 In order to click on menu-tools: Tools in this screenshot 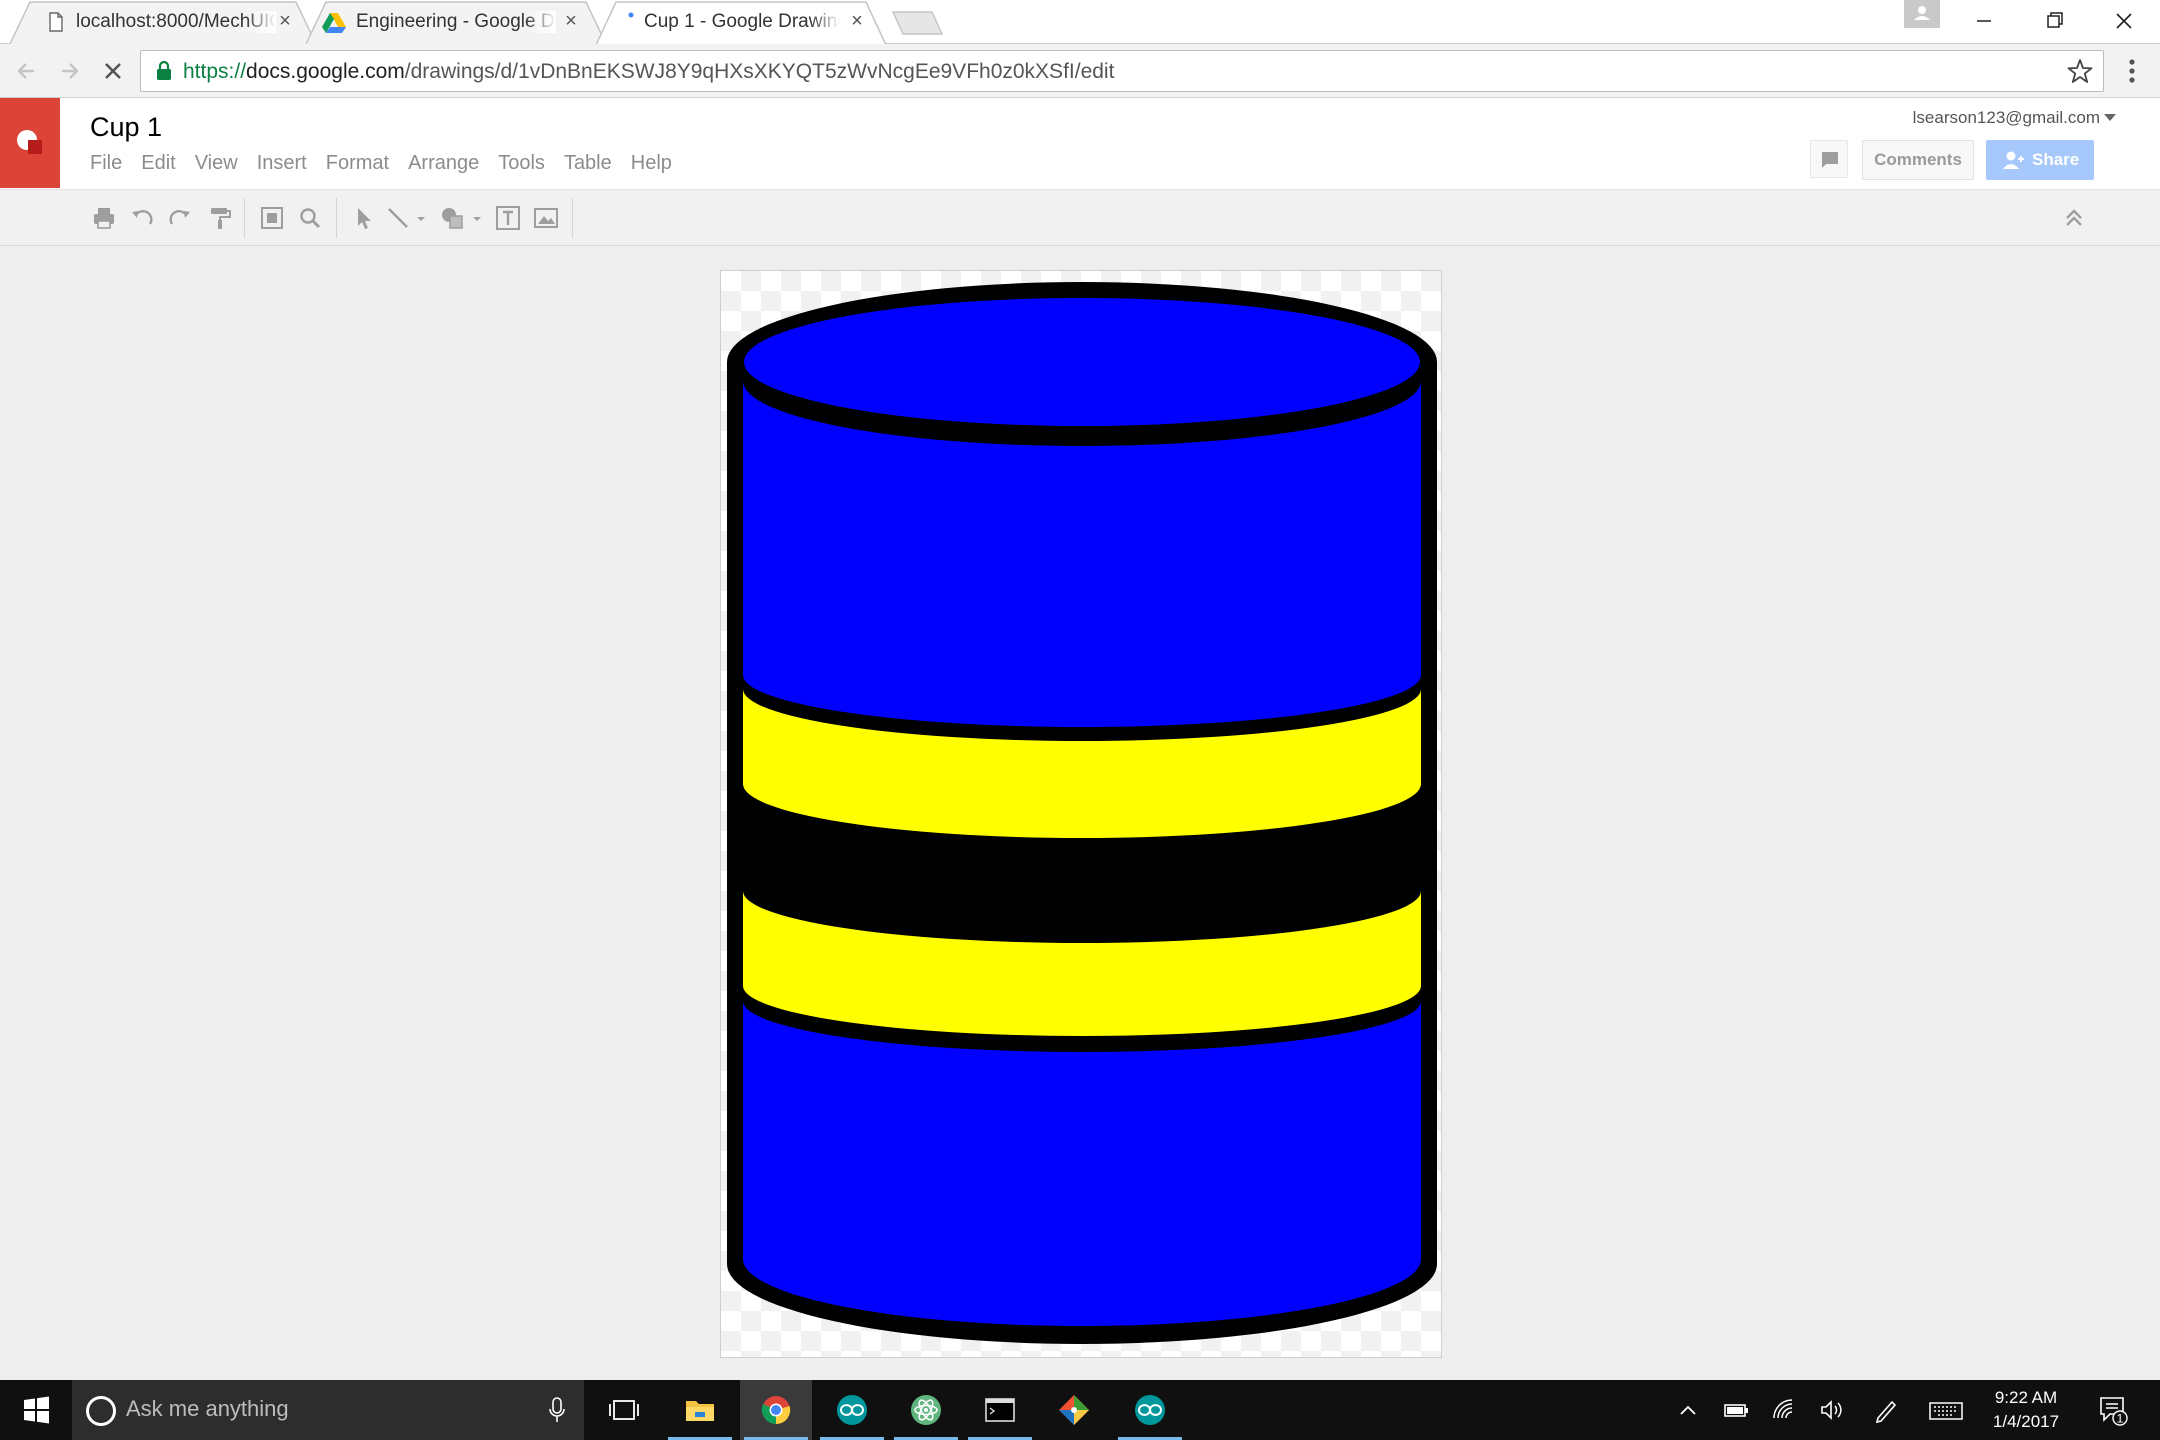, I will do `click(521, 163)`.